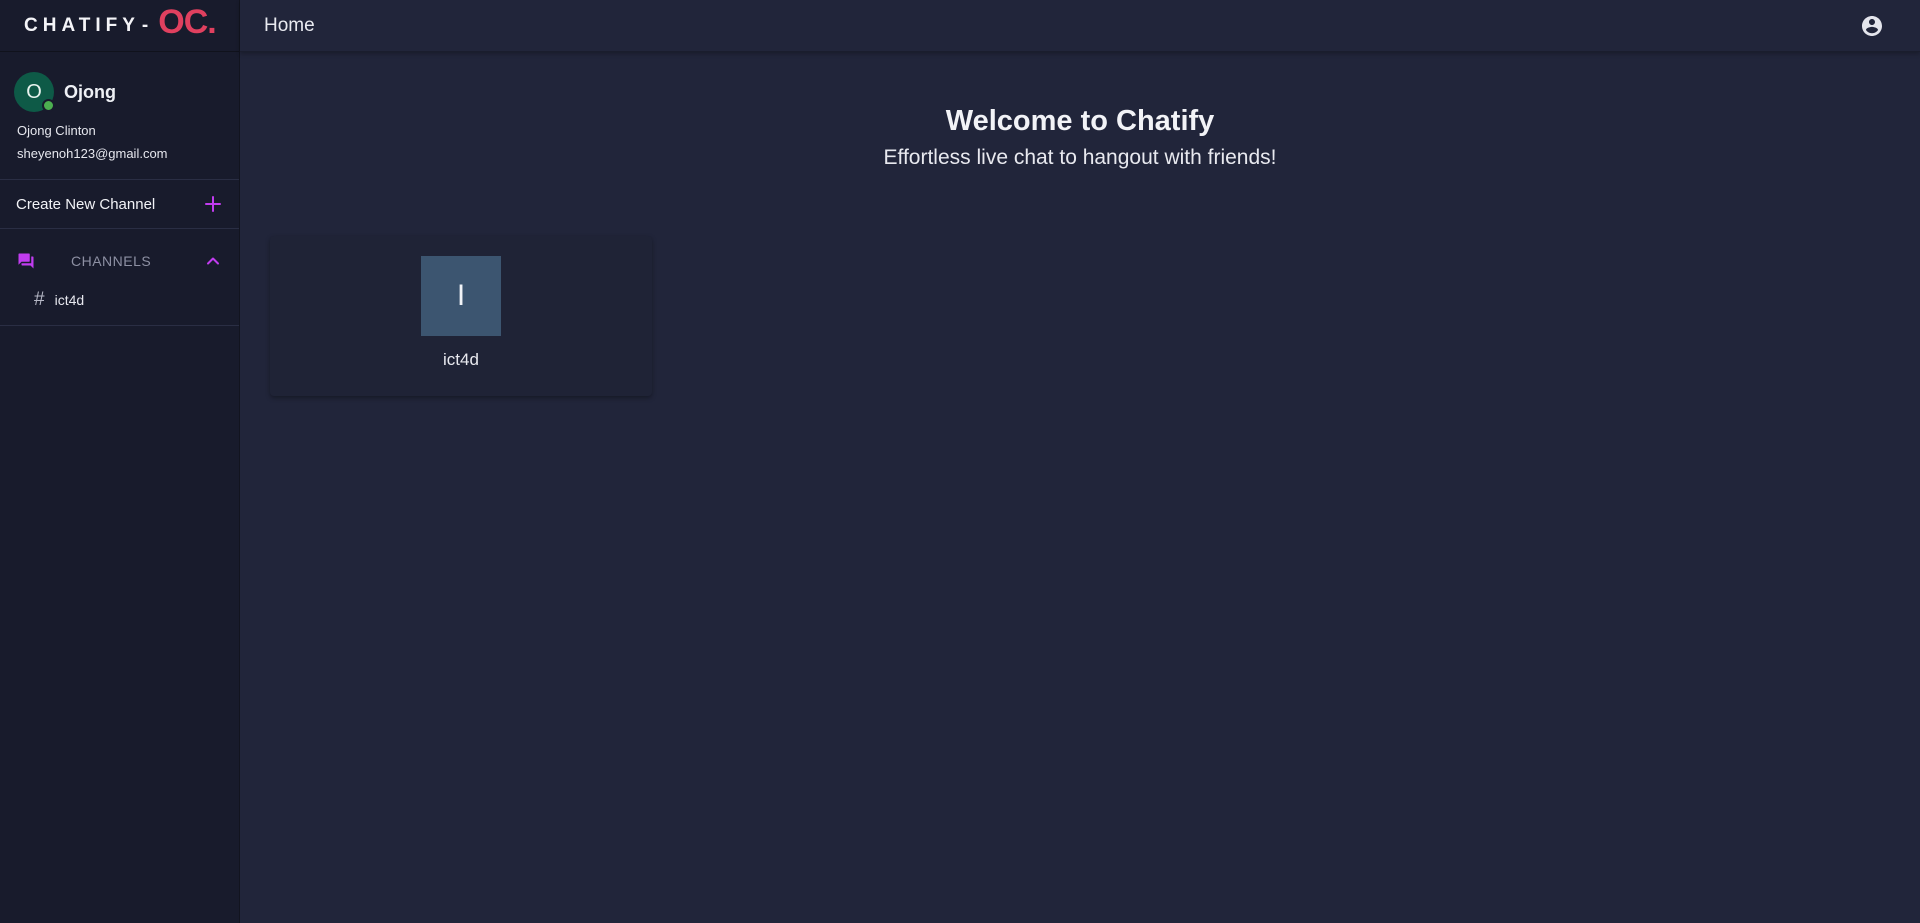 The height and width of the screenshot is (923, 1920). I want to click on profile-short-name: Ojong, so click(90, 91).